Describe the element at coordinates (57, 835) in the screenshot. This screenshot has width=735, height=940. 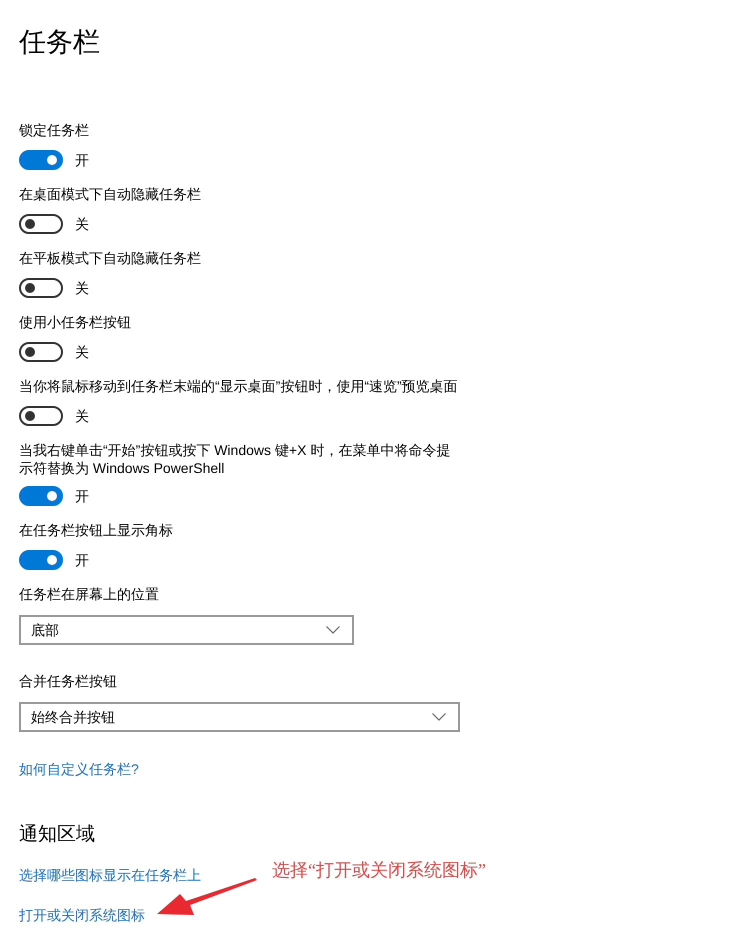
I see `section-heading: 通知区域` at that location.